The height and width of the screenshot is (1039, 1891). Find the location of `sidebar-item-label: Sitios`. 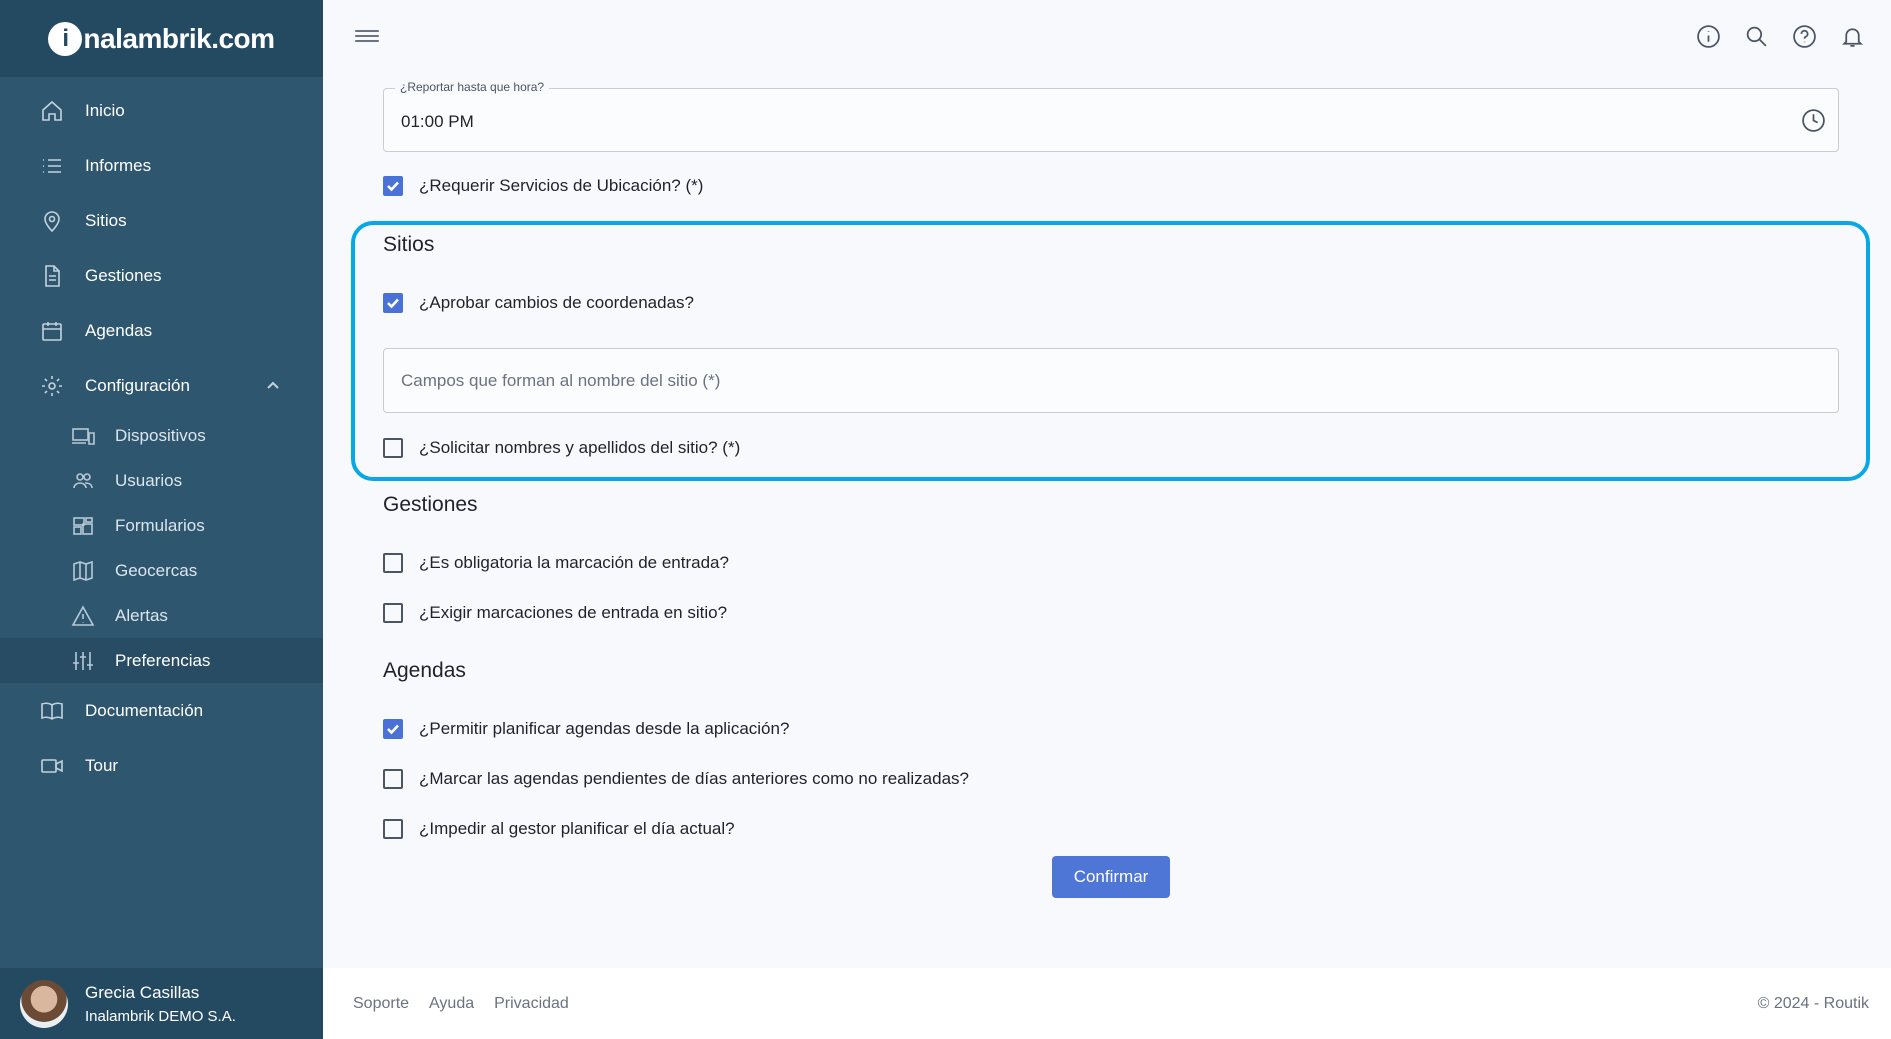

sidebar-item-label: Sitios is located at coordinates (106, 220).